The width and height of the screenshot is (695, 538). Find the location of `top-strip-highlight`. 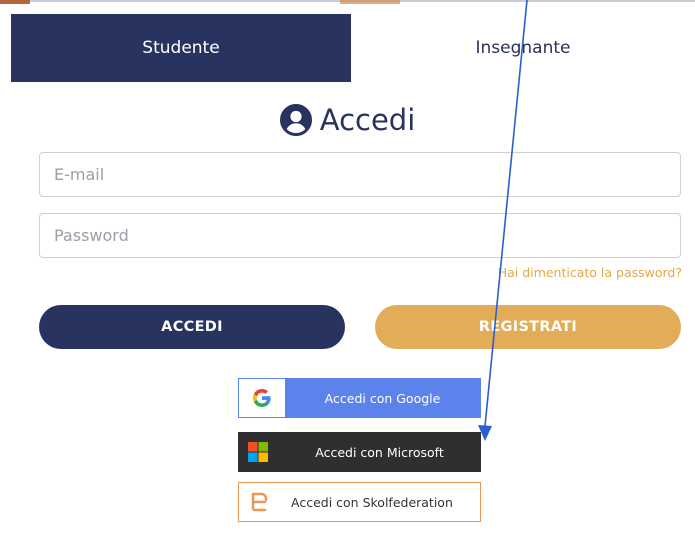

top-strip-highlight is located at coordinates (370, 2).